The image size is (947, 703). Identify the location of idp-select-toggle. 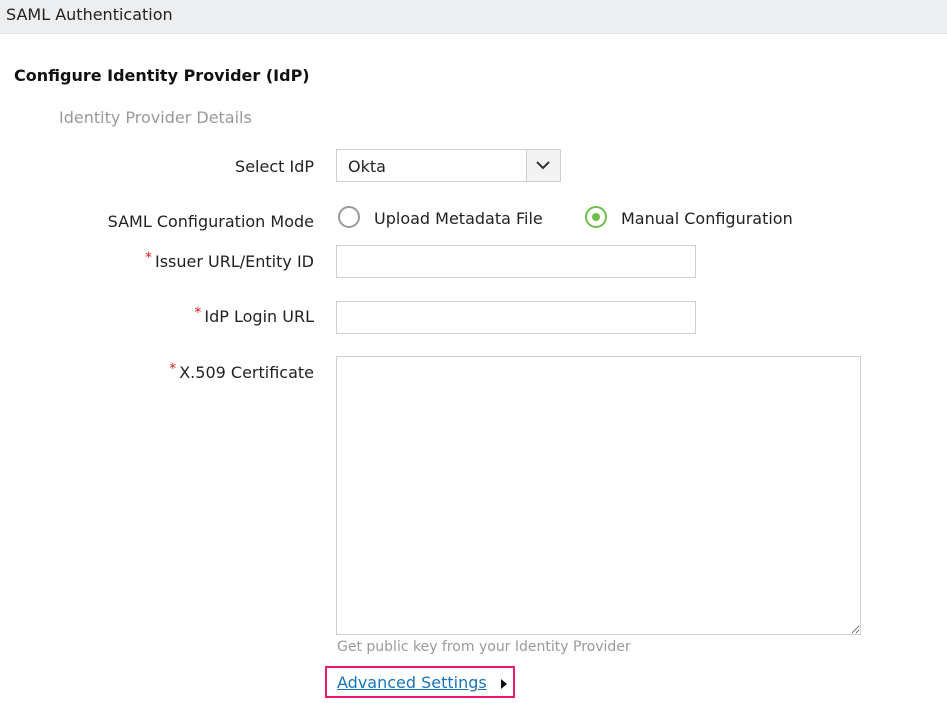
(543, 165).